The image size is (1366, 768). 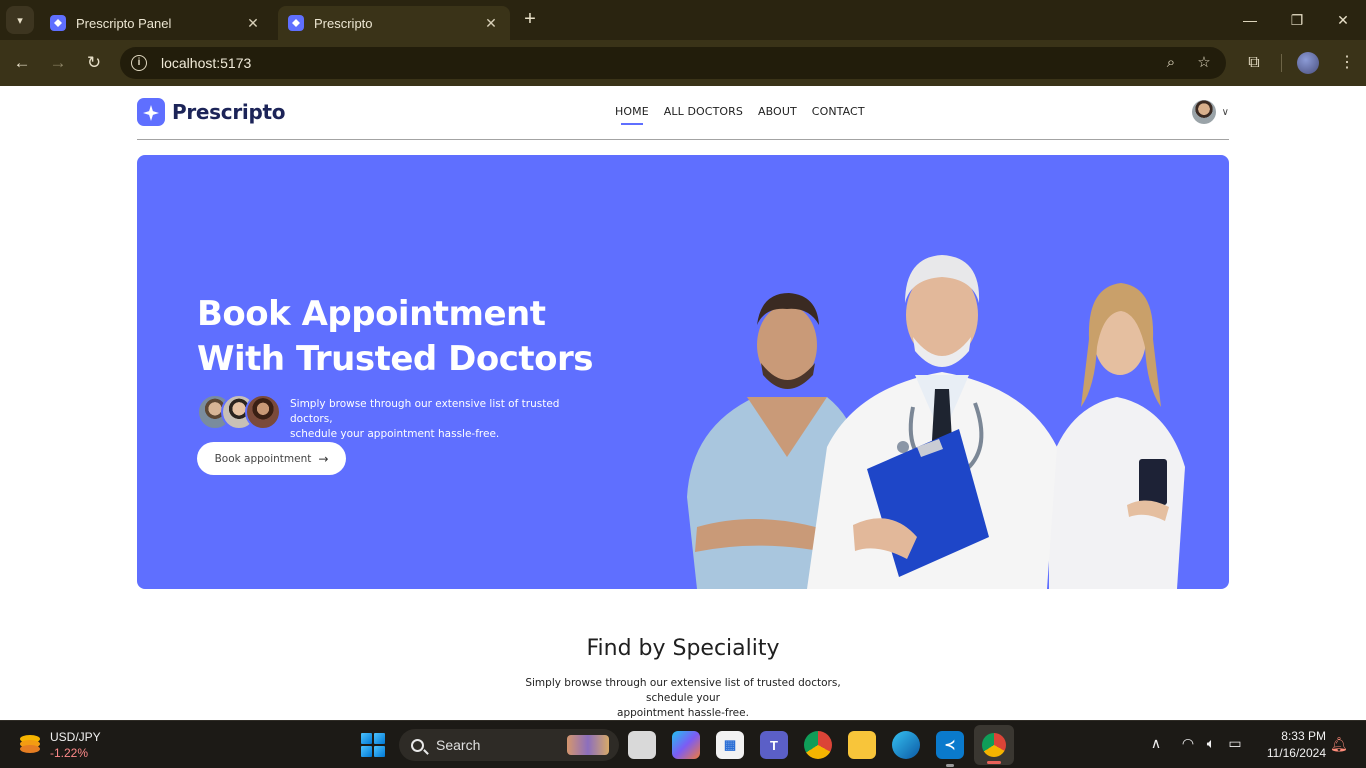 I want to click on volume-icon: 🔈︎, so click(x=1211, y=743).